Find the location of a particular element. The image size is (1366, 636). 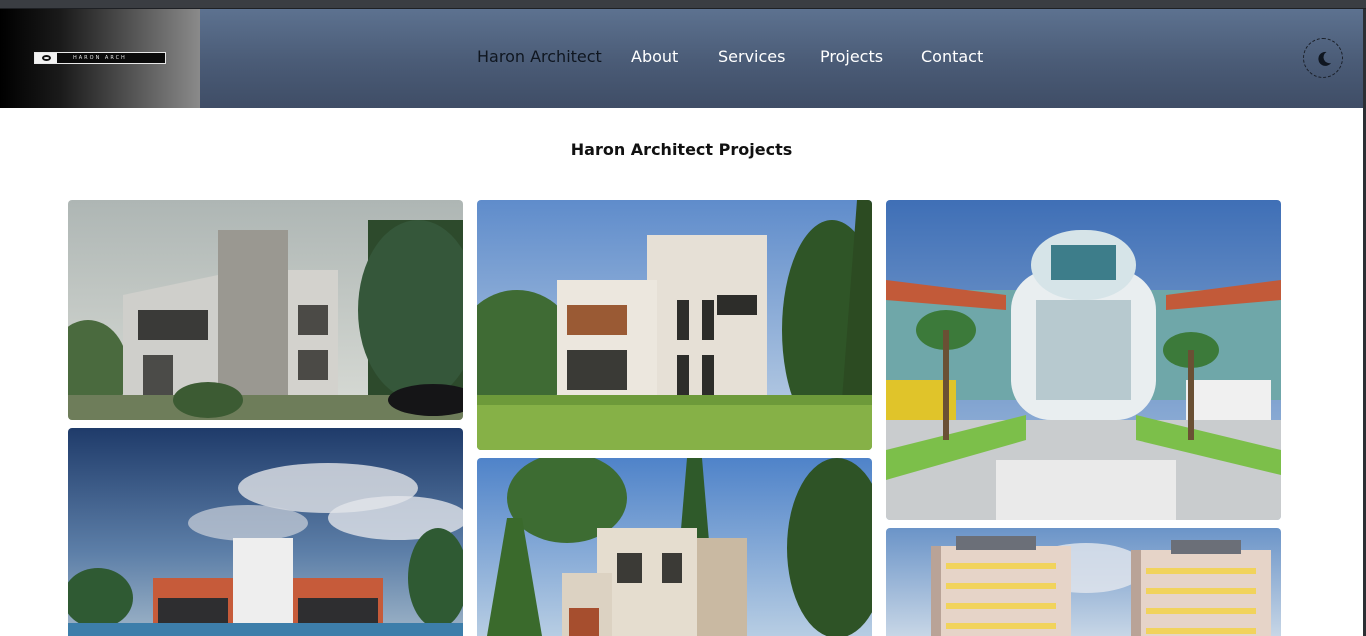

nav-brand-link: Haron Architect is located at coordinates (539, 57).